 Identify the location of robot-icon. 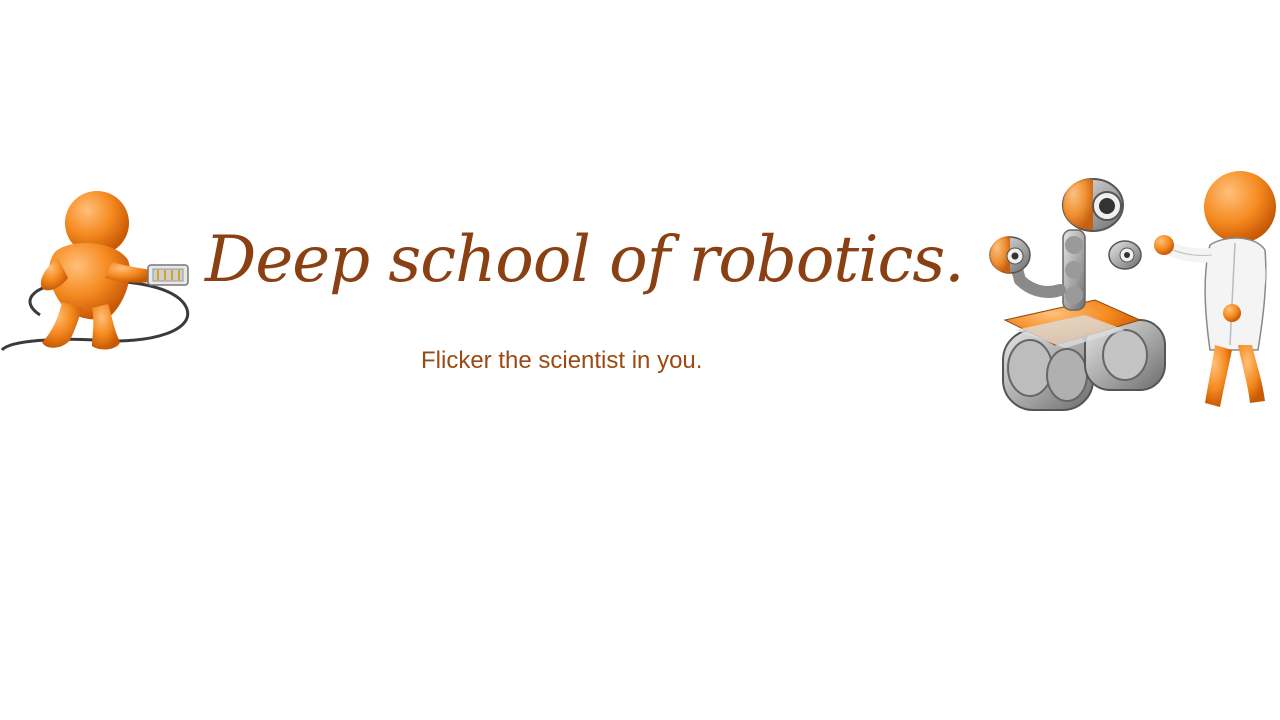
(1077, 294).